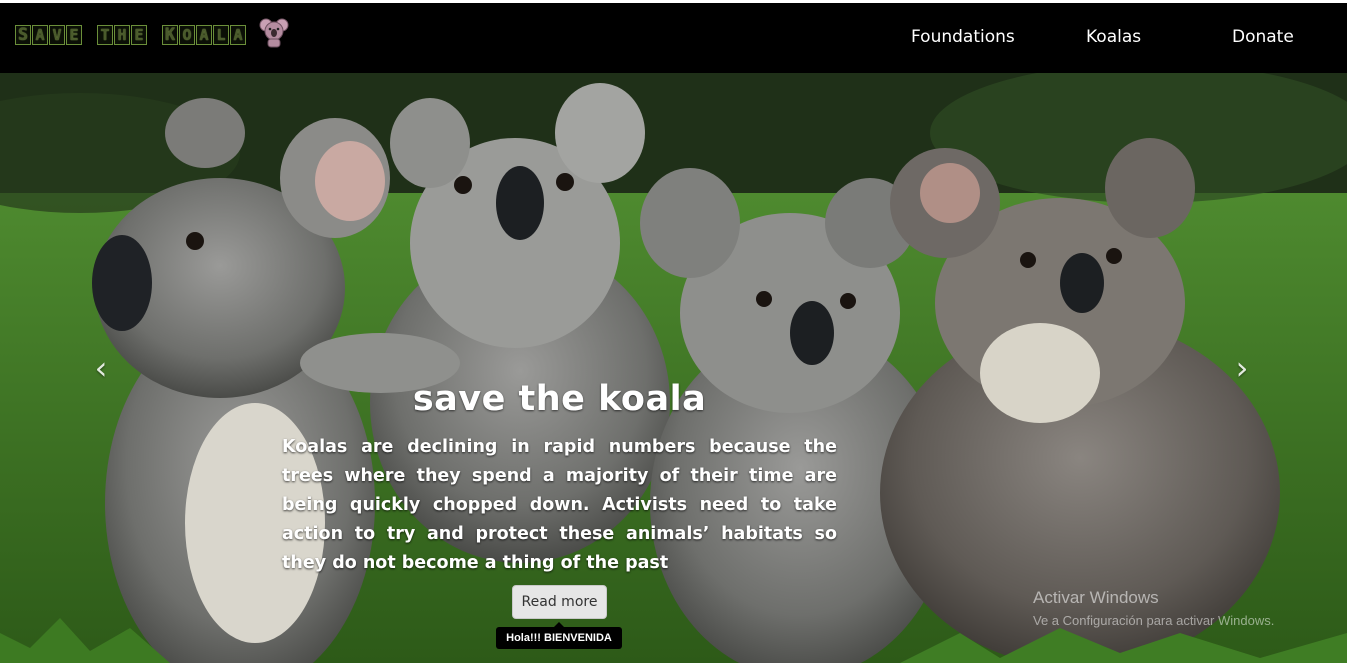  Describe the element at coordinates (559, 602) in the screenshot. I see `read-more-button: Read more` at that location.